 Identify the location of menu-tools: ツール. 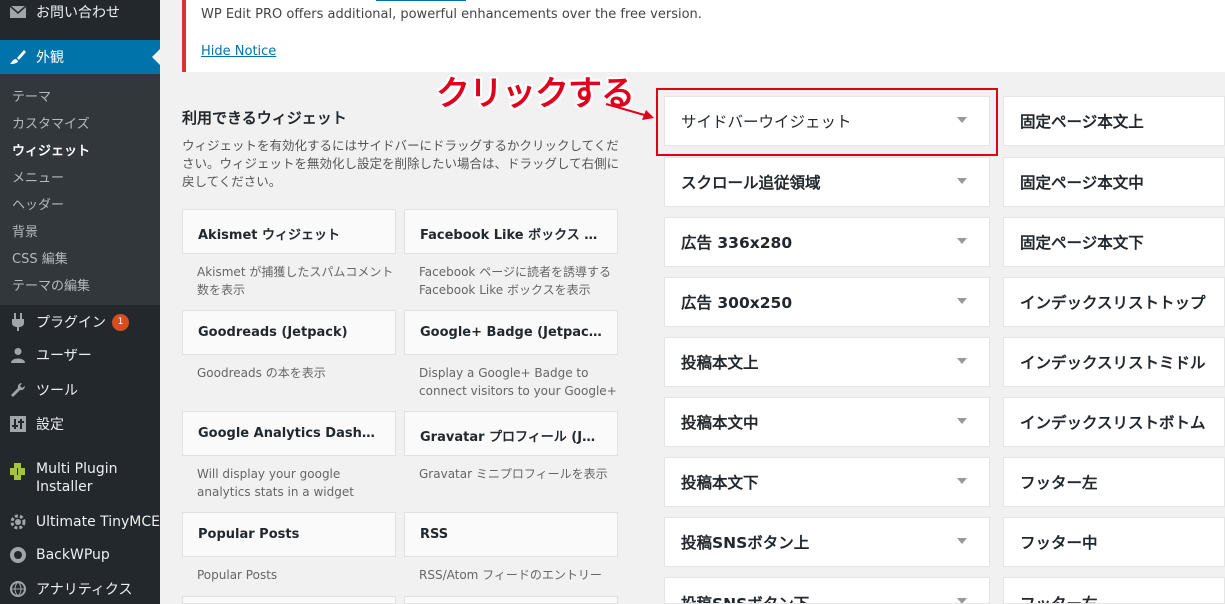
(80, 390).